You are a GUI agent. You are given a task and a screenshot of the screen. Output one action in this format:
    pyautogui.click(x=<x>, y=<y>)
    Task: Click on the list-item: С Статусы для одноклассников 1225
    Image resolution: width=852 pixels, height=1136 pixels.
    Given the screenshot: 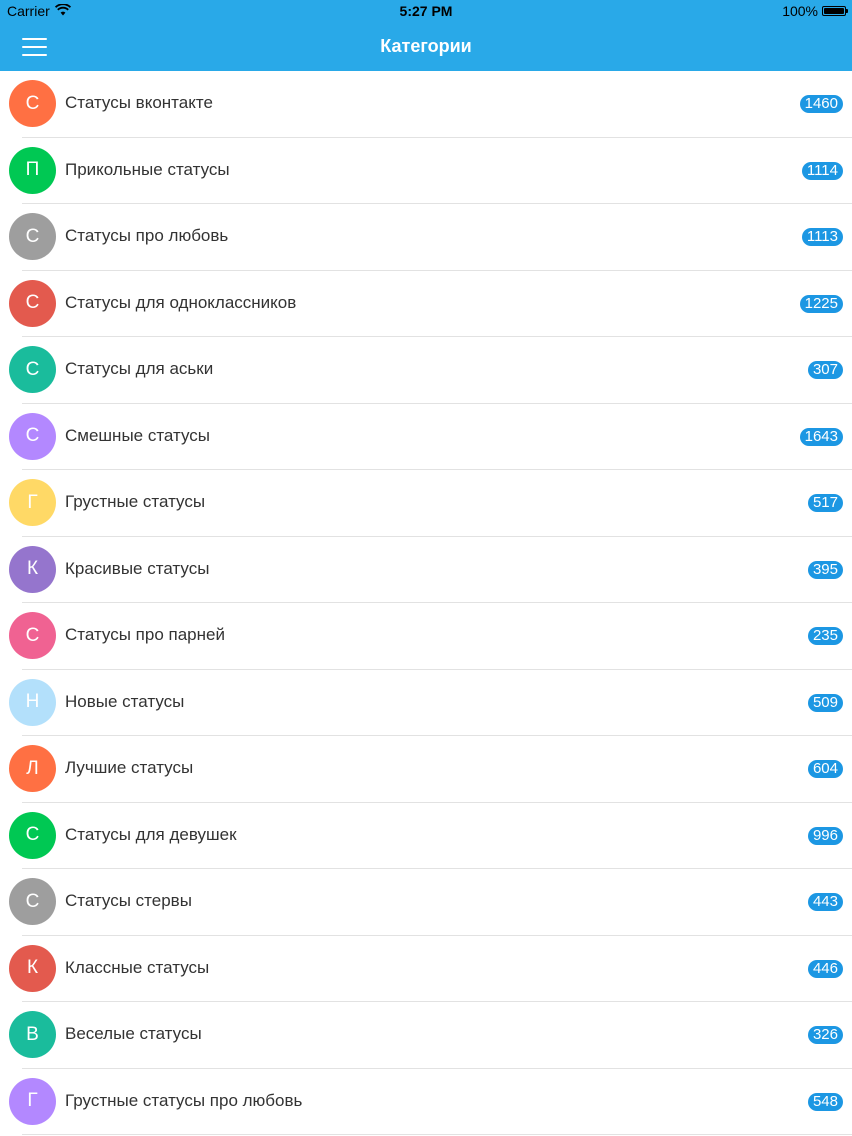 What is the action you would take?
    pyautogui.click(x=426, y=304)
    